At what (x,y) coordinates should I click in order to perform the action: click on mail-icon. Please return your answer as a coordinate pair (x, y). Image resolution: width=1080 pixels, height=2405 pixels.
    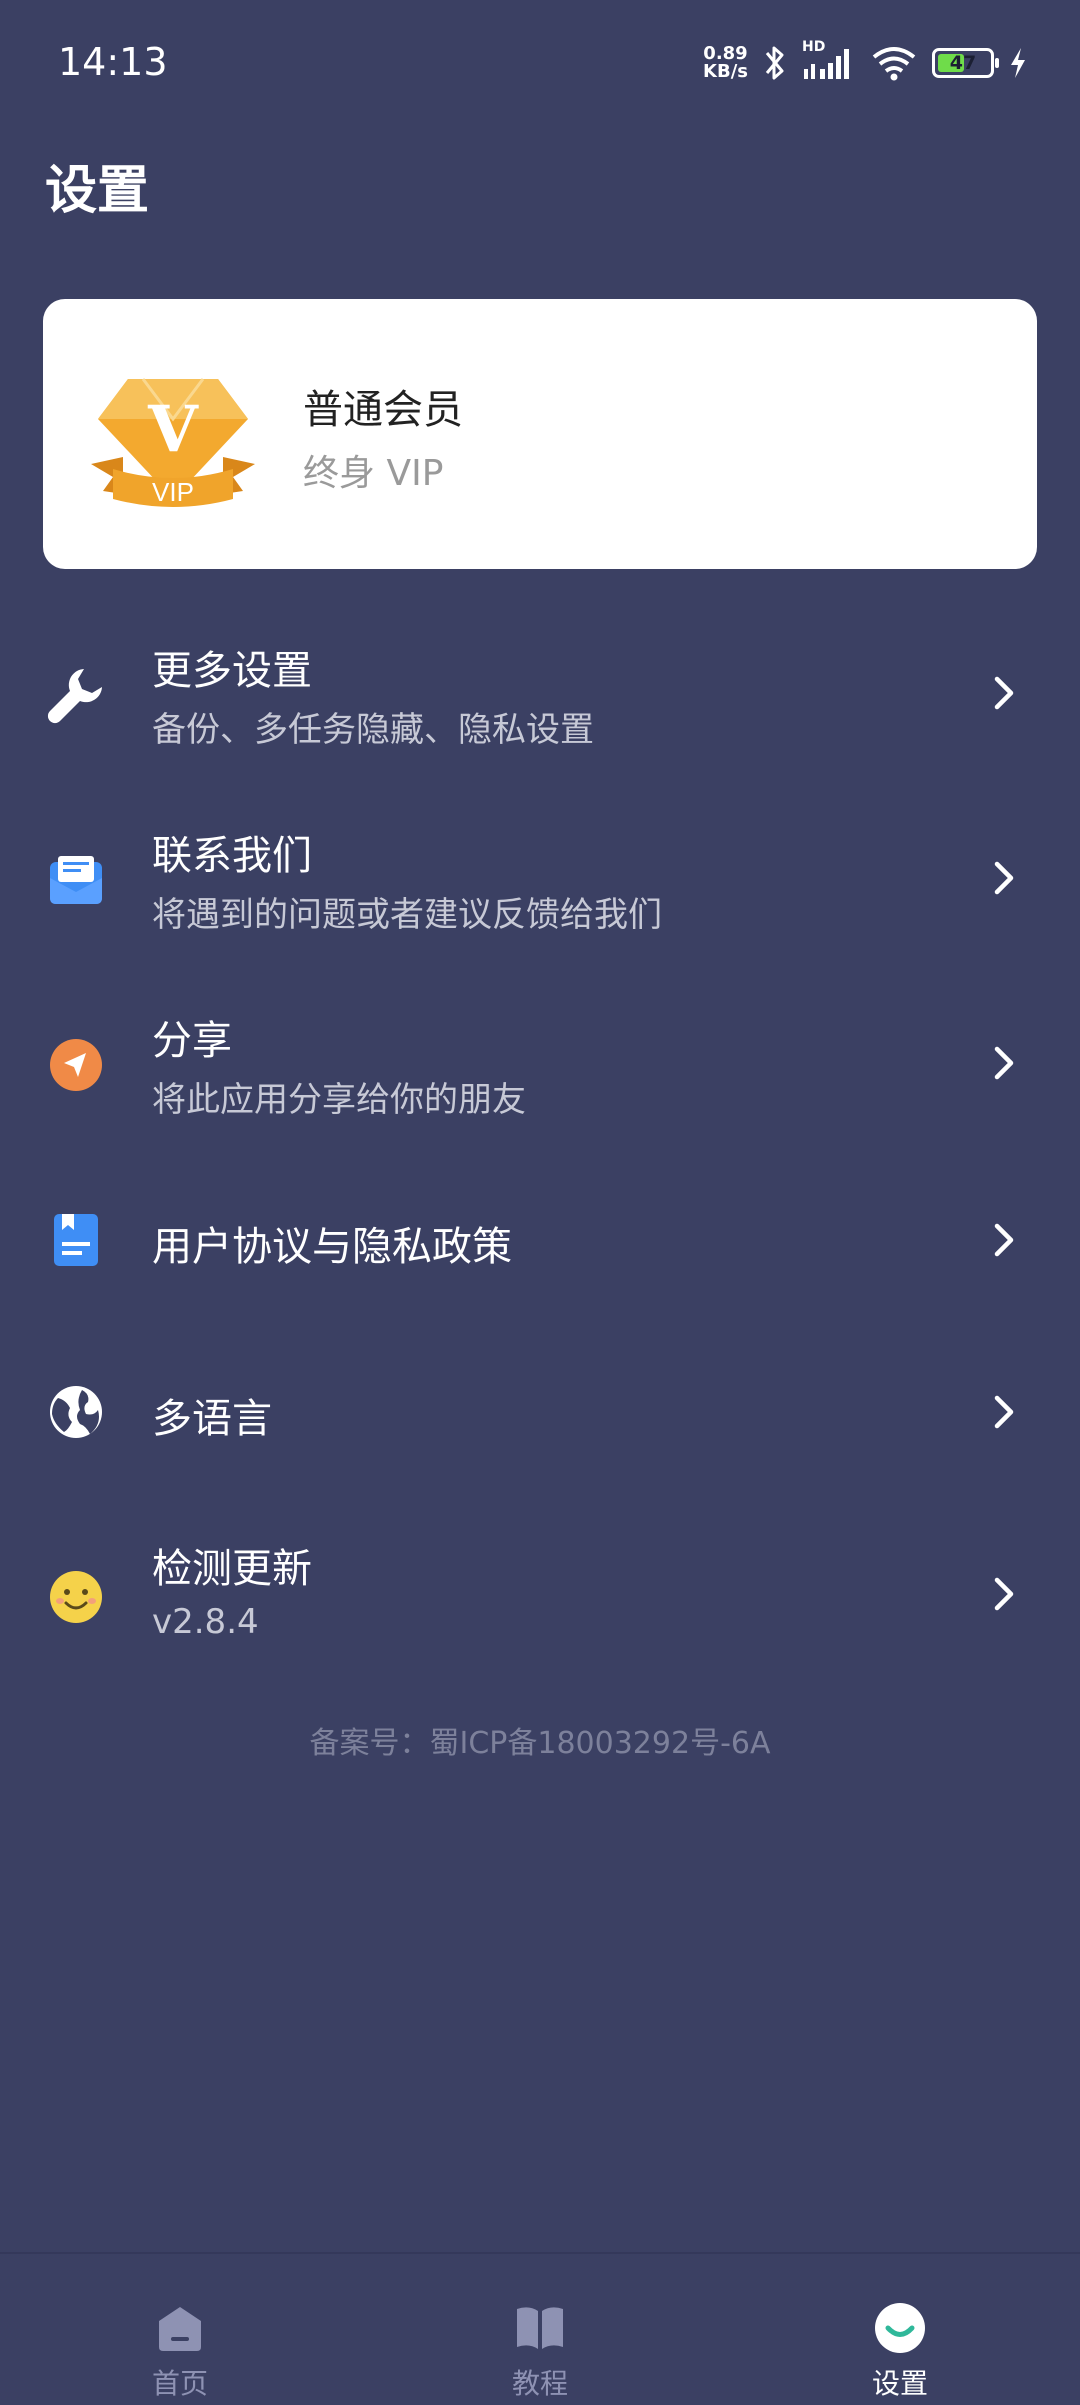
    Looking at the image, I should click on (76, 880).